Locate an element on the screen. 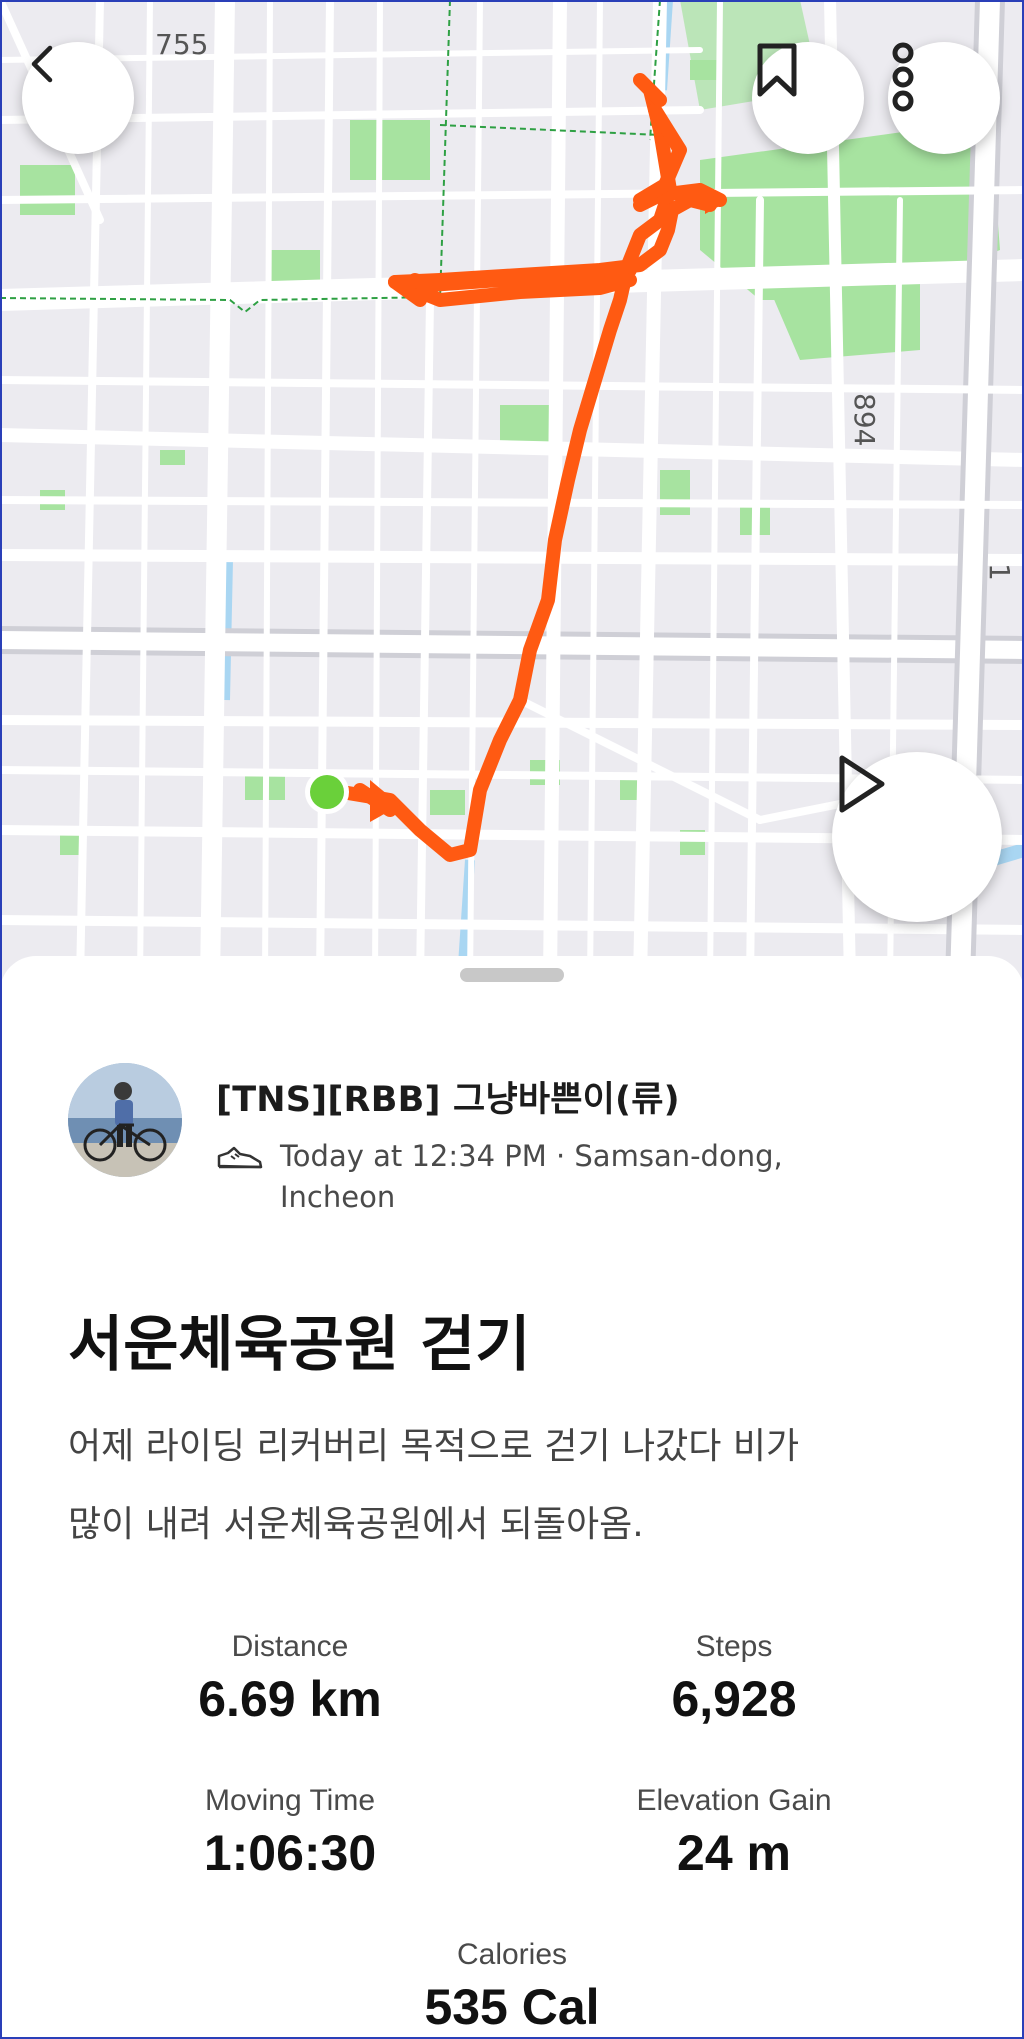  start-marker is located at coordinates (327, 792).